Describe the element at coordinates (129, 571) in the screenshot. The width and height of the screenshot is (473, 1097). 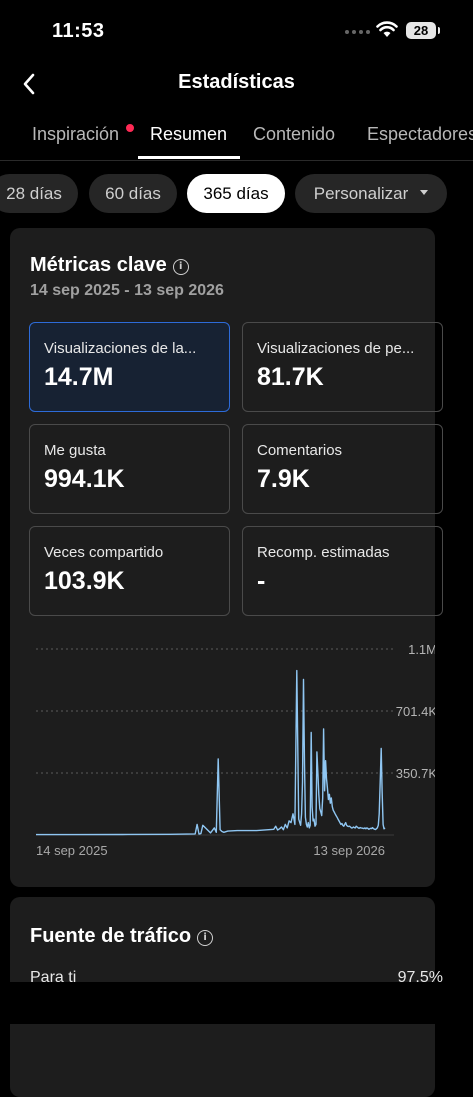
I see `metric-tile-shares: Veces compartido 103.9K` at that location.